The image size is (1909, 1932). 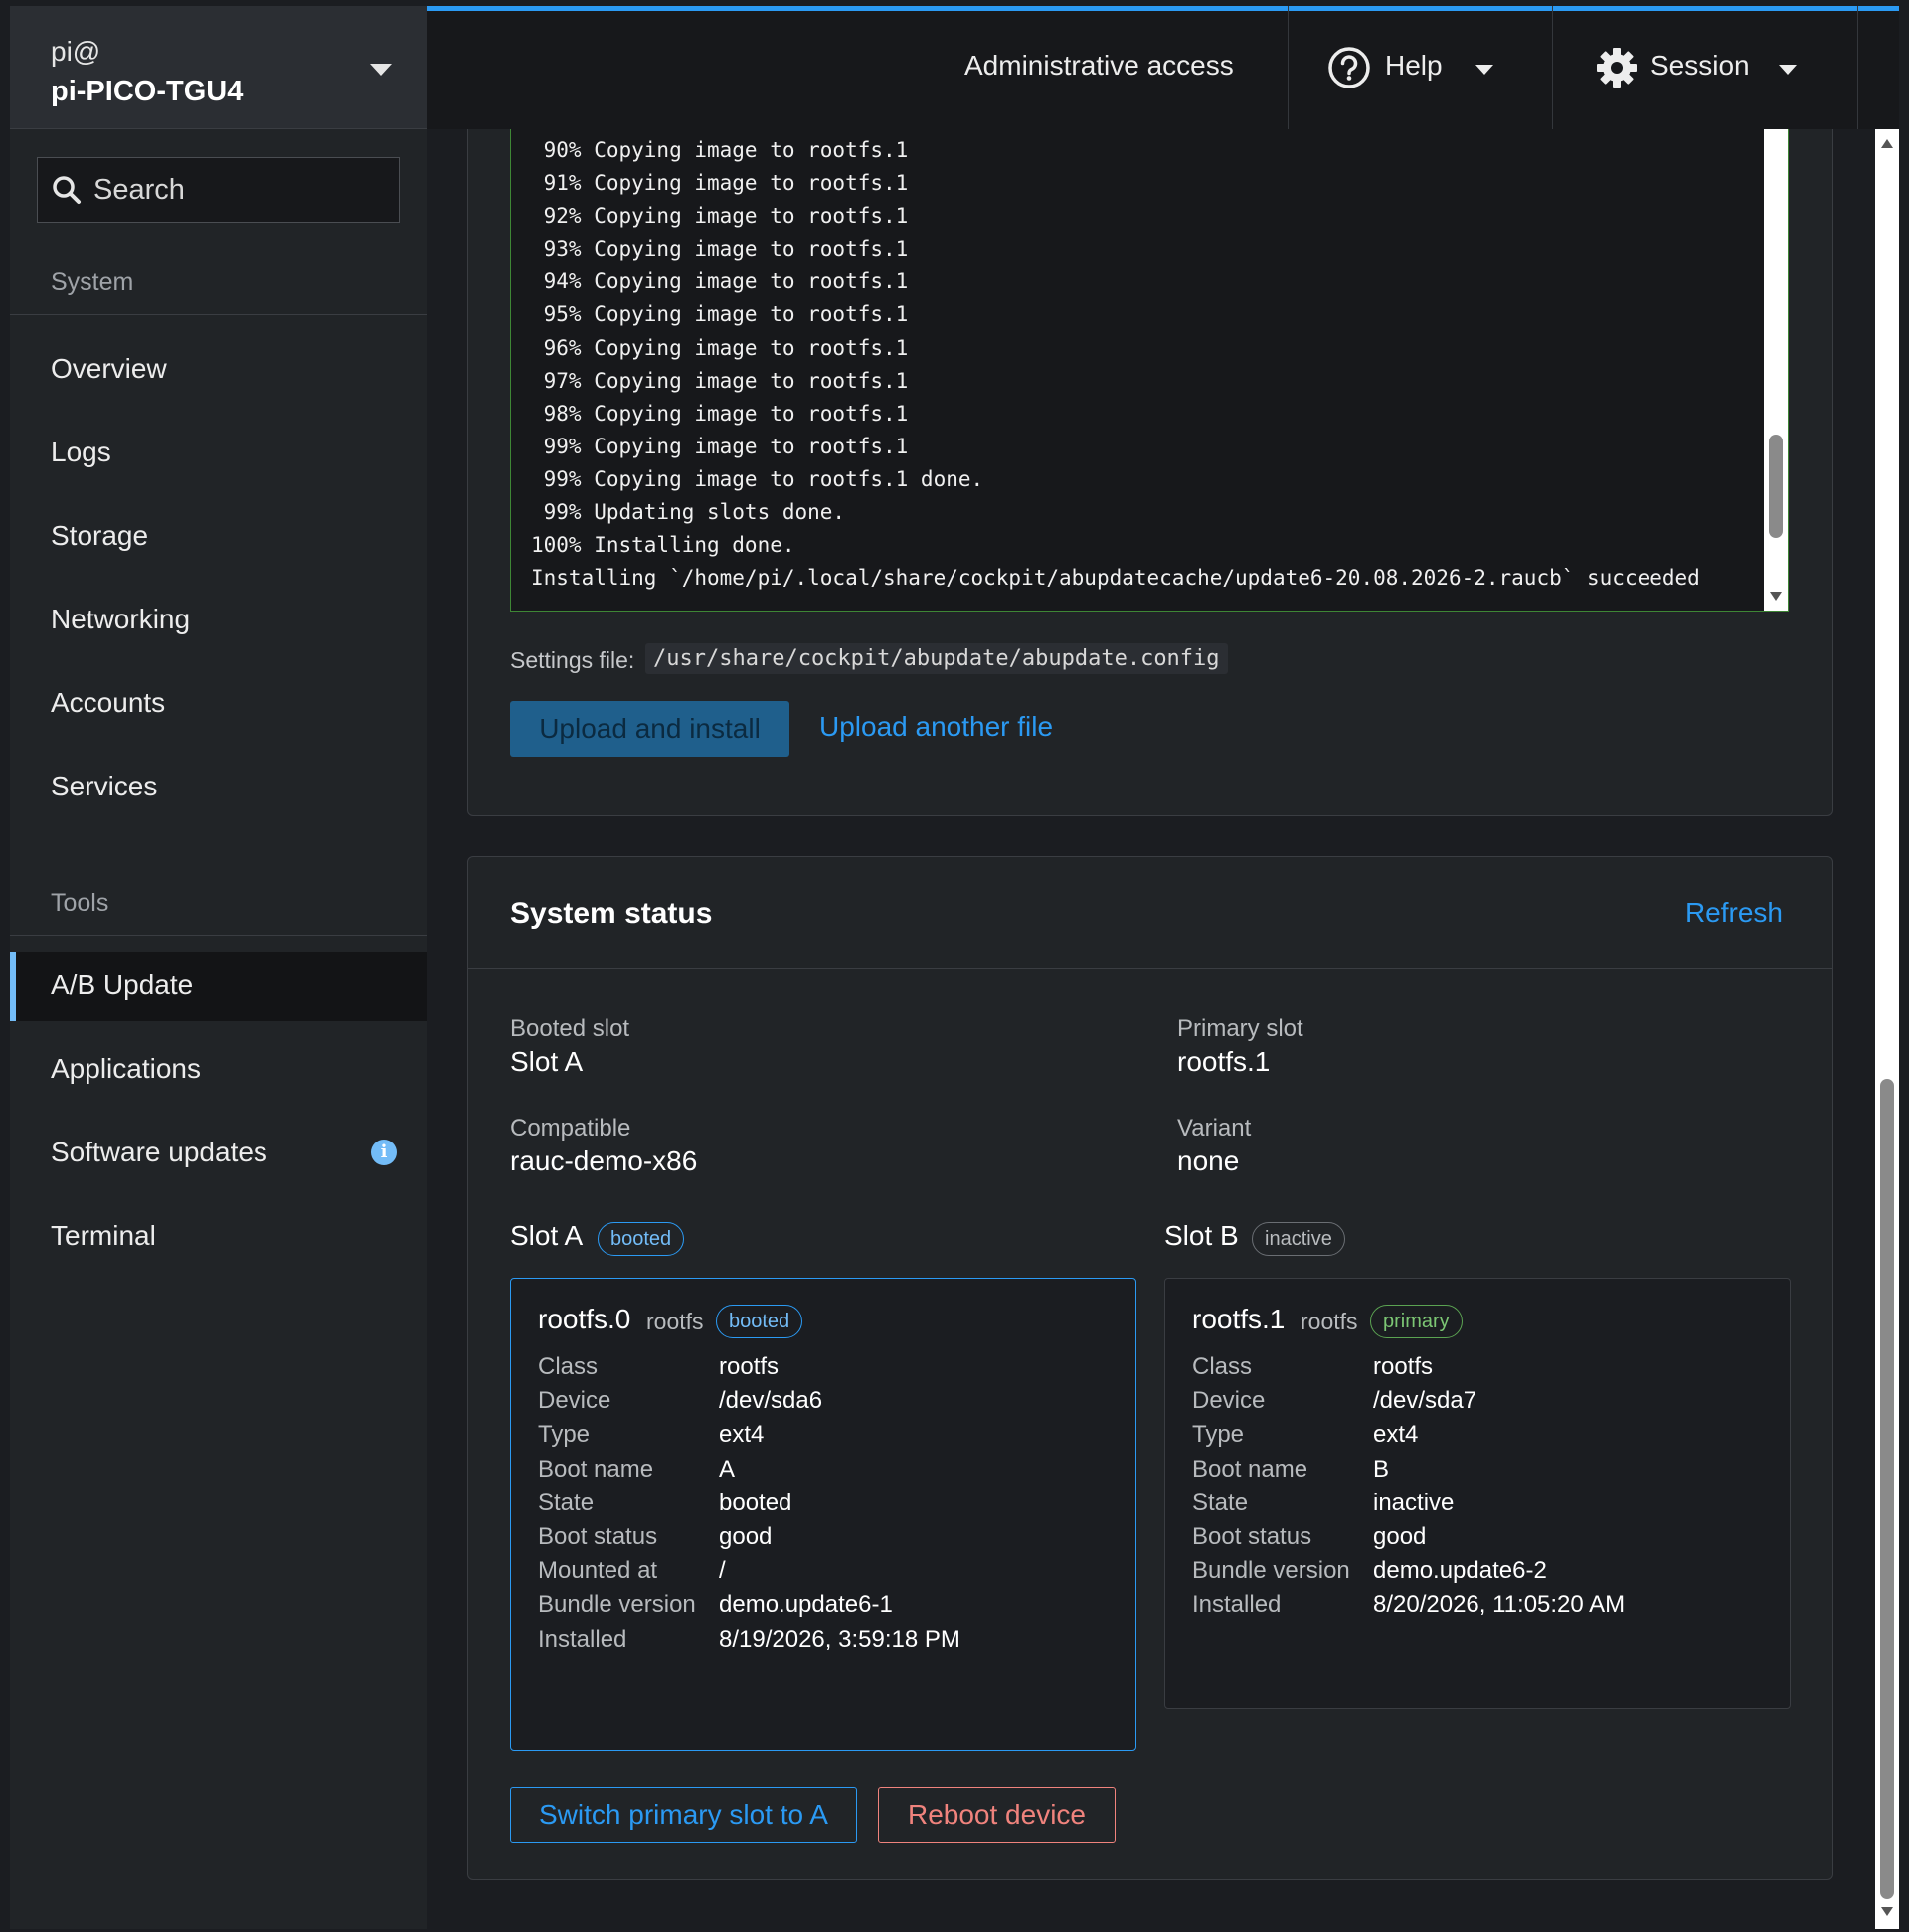 What do you see at coordinates (1150, 968) in the screenshot?
I see `card-divider` at bounding box center [1150, 968].